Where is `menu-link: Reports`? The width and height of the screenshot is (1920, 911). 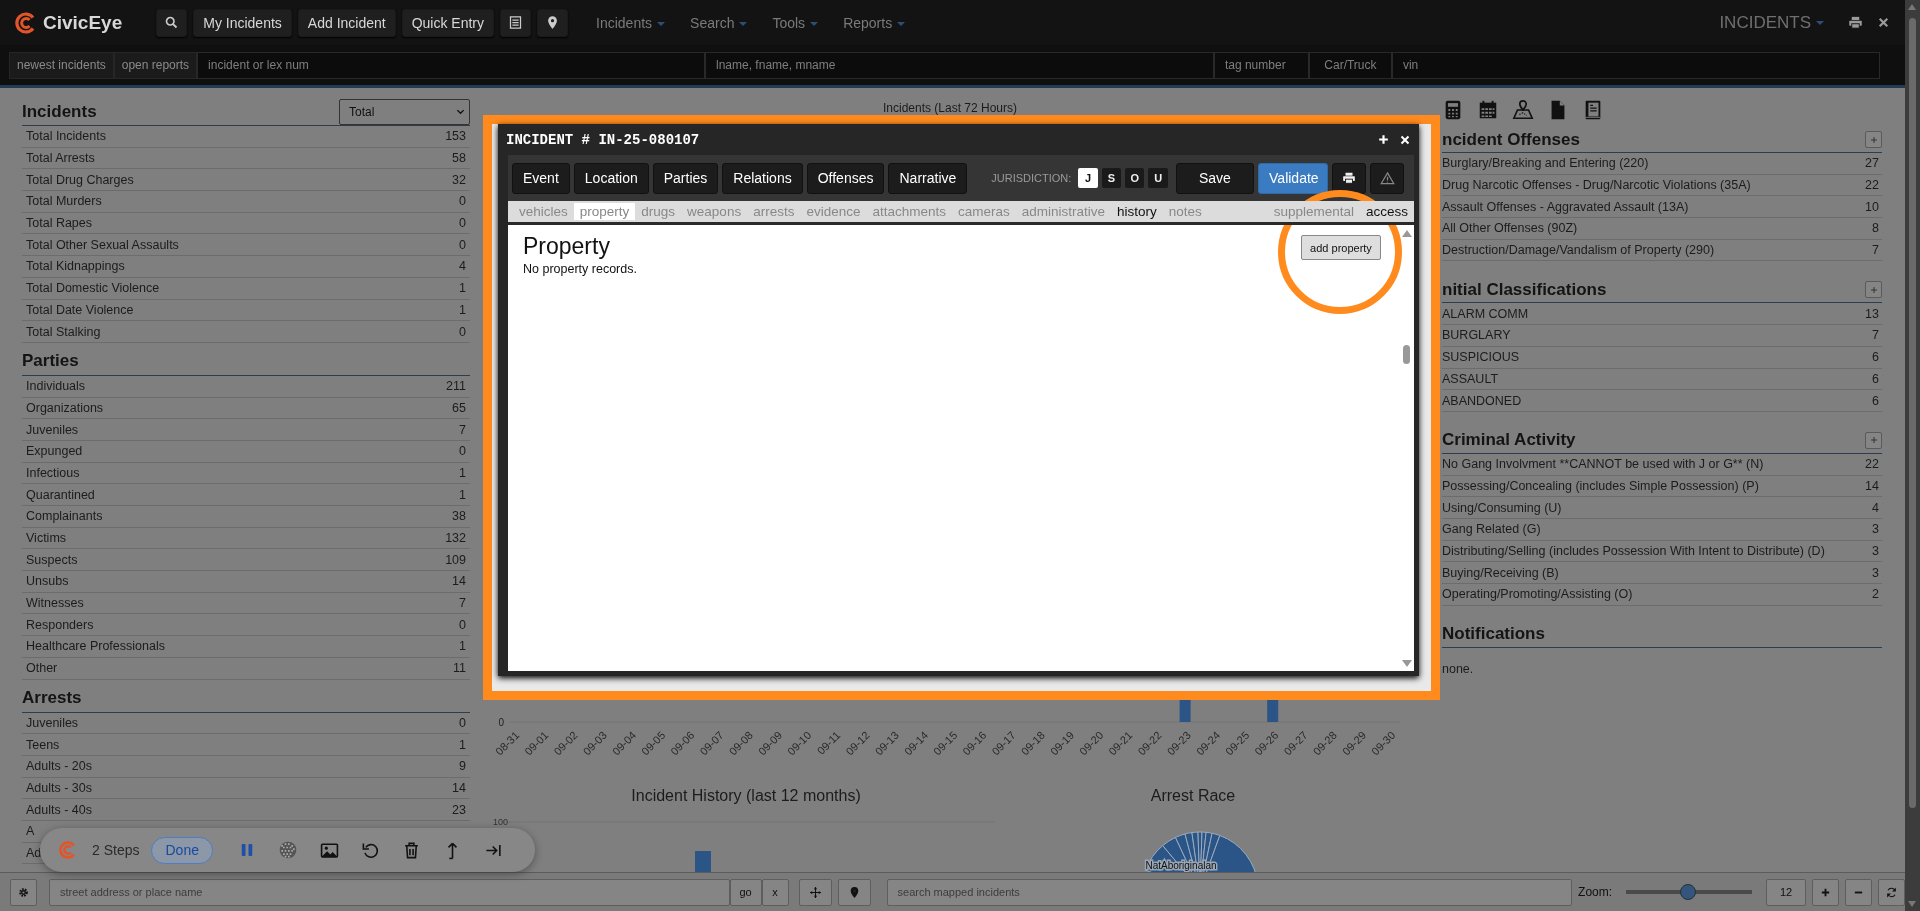
menu-link: Reports is located at coordinates (874, 22).